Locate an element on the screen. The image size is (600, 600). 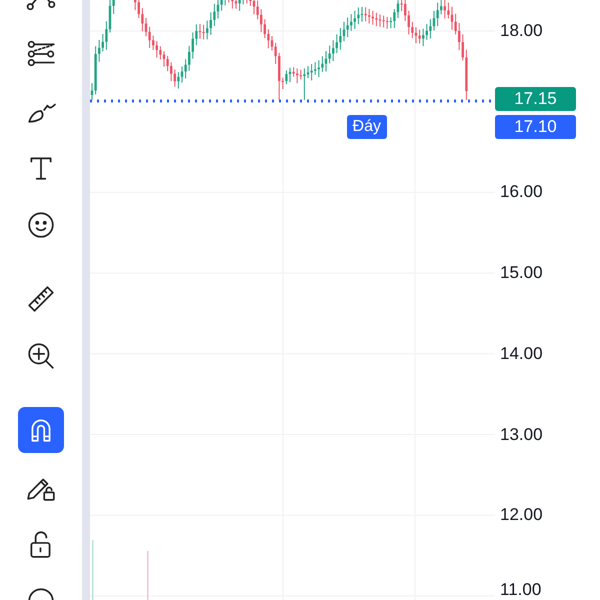
lines-icon is located at coordinates (41, 54).